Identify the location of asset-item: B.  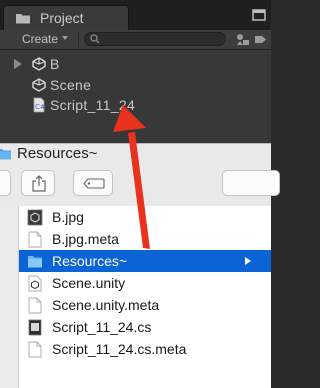
(135, 64).